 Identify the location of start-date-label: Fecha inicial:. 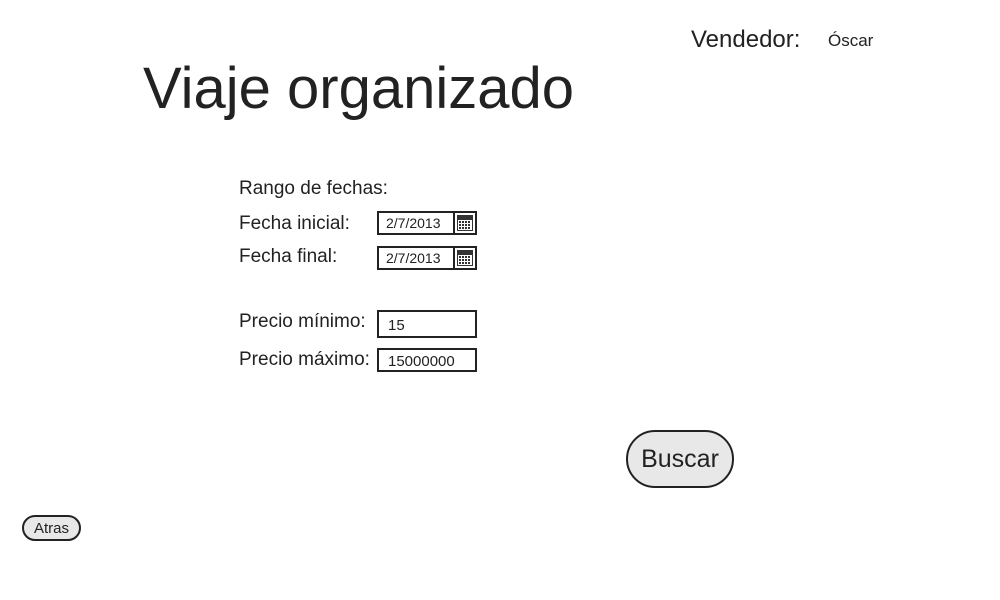
(294, 223).